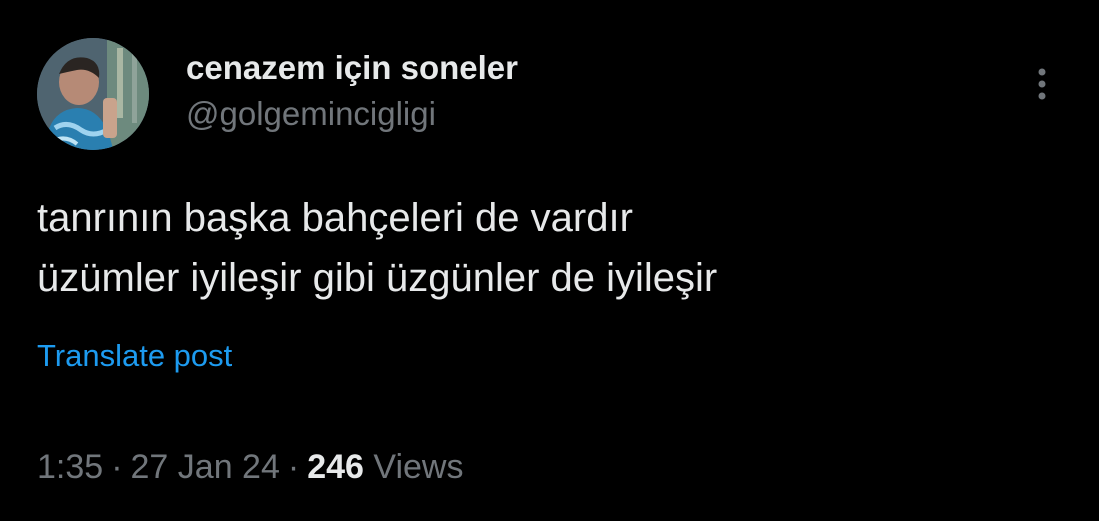 The height and width of the screenshot is (521, 1099). I want to click on avatar-photo-icon, so click(93, 94).